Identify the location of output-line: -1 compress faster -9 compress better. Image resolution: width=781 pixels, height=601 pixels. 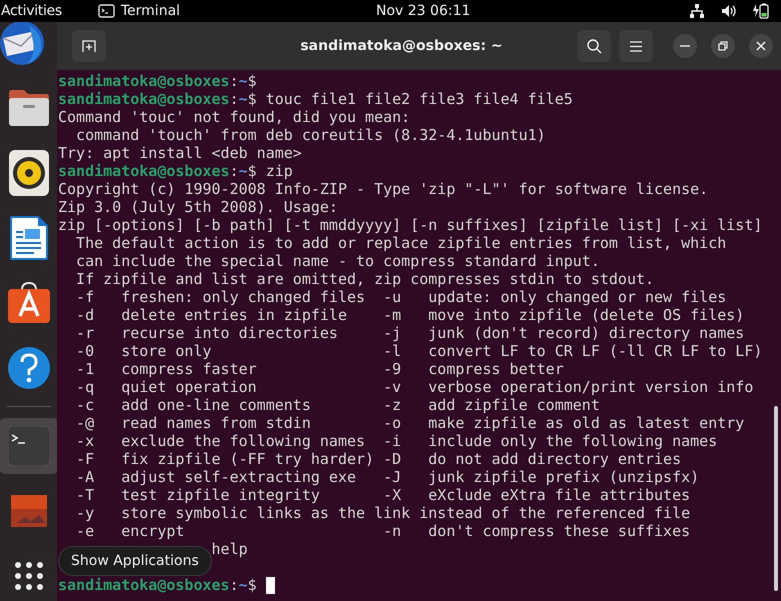
(319, 369).